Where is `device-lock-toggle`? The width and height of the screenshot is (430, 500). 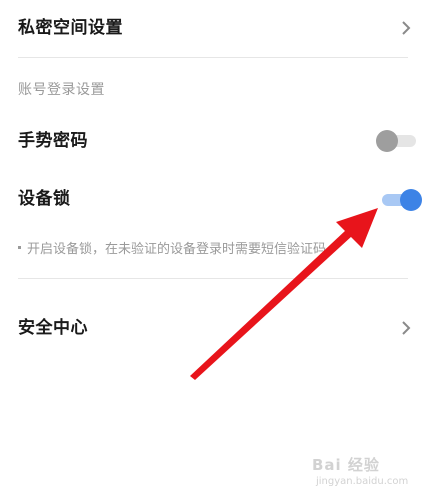 device-lock-toggle is located at coordinates (402, 200).